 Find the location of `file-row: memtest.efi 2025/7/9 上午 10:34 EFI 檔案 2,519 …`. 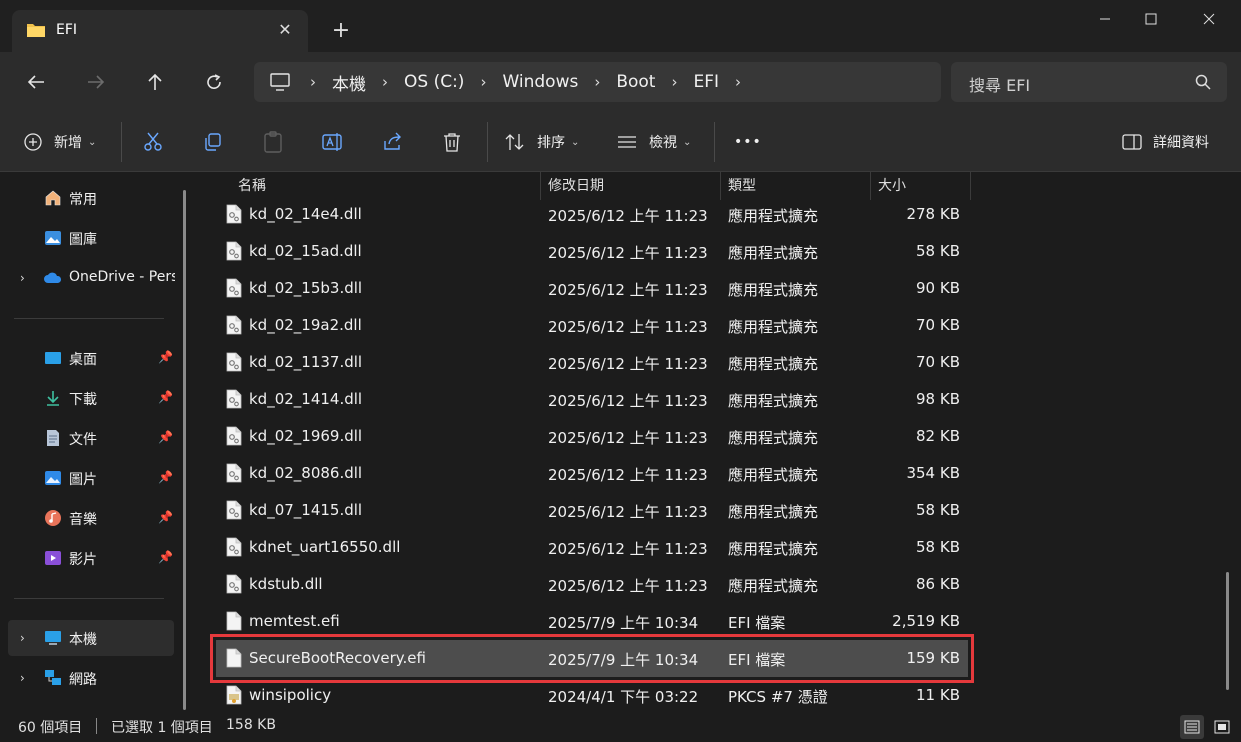

file-row: memtest.efi 2025/7/9 上午 10:34 EFI 檔案 2,519 … is located at coordinates (592, 621).